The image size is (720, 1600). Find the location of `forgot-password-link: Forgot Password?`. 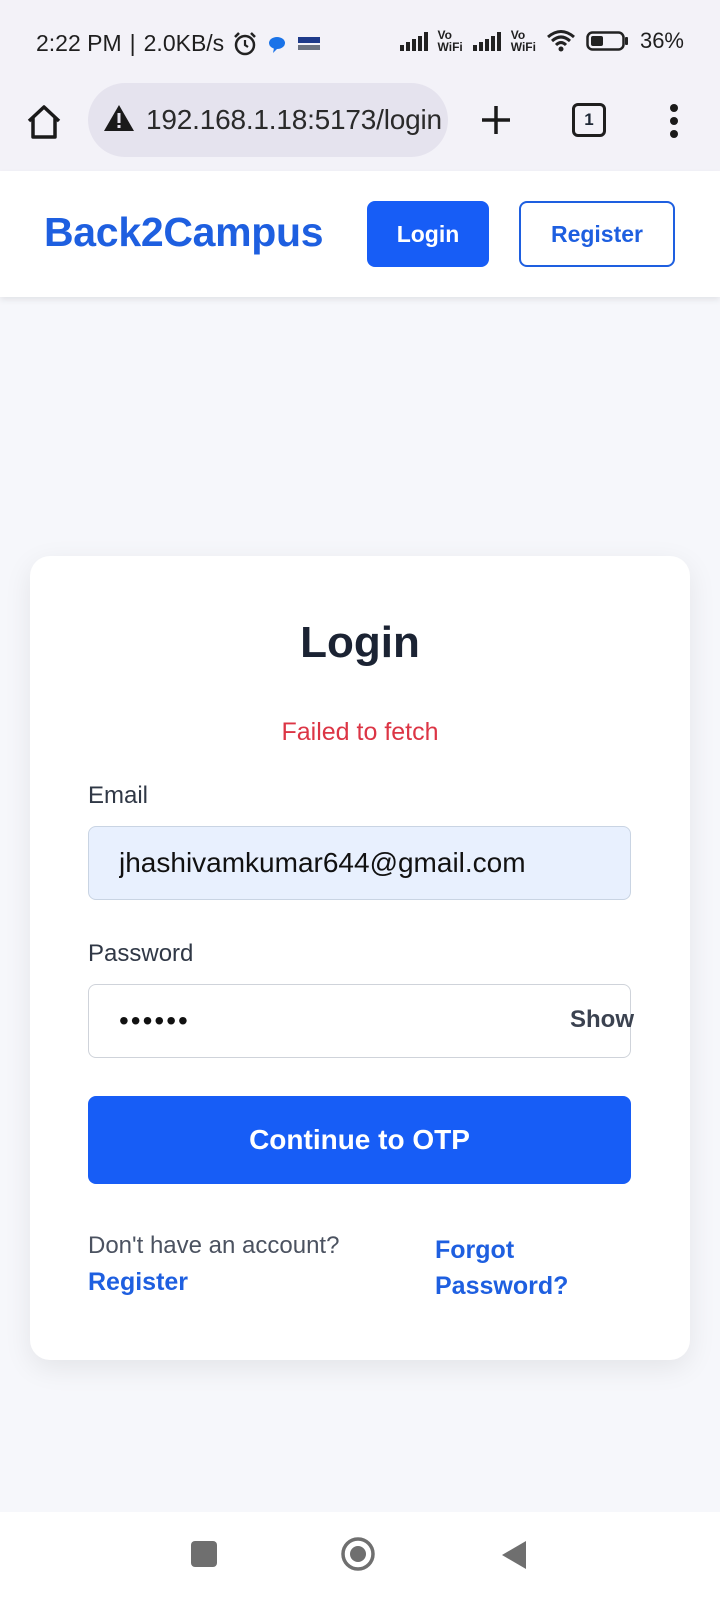

forgot-password-link: Forgot Password? is located at coordinates (515, 1268).